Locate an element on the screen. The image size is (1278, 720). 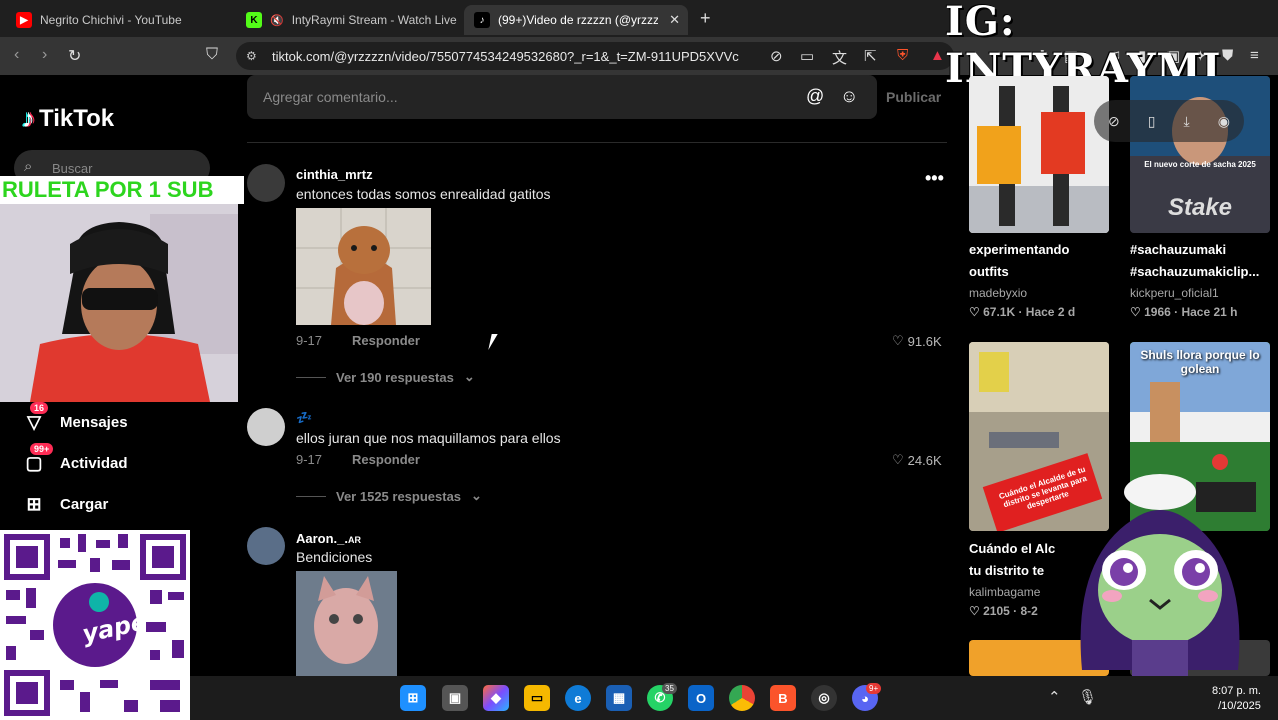
video-title: experimentando is located at coordinates (1044, 250).